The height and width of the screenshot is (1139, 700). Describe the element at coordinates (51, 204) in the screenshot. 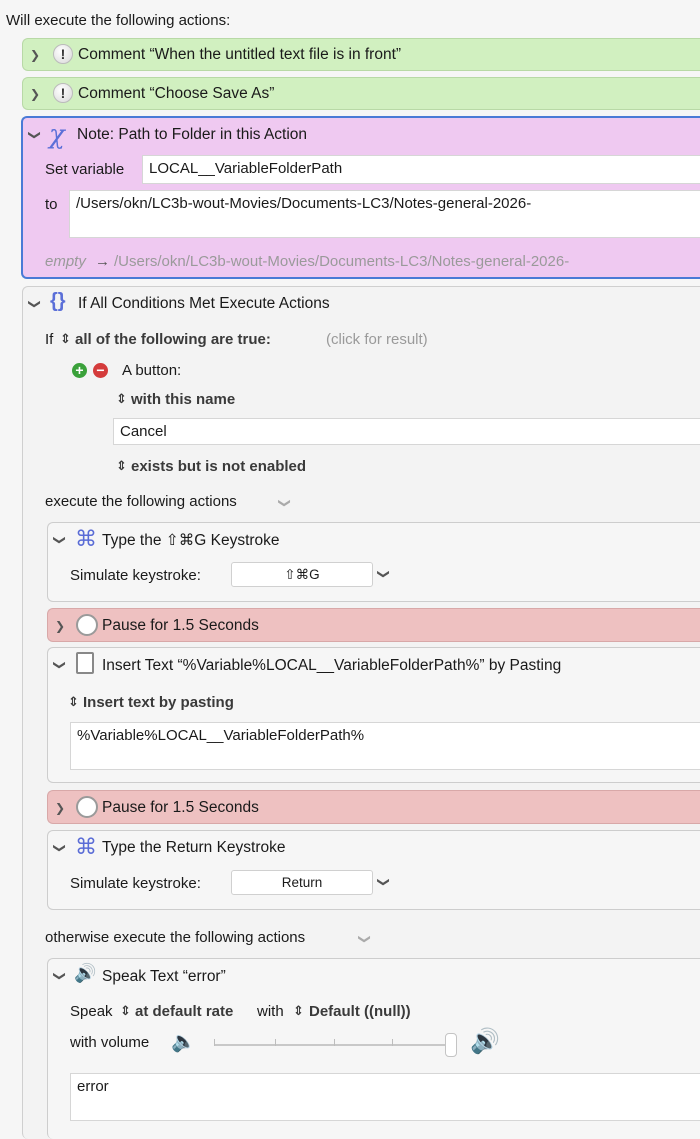

I see `to-label: to` at that location.